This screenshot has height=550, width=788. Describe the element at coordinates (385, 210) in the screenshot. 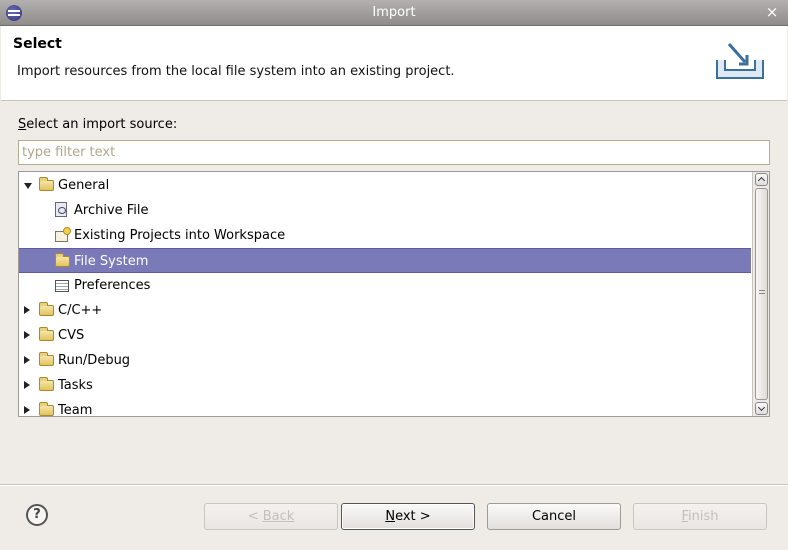

I see `tree-item: Archive File` at that location.